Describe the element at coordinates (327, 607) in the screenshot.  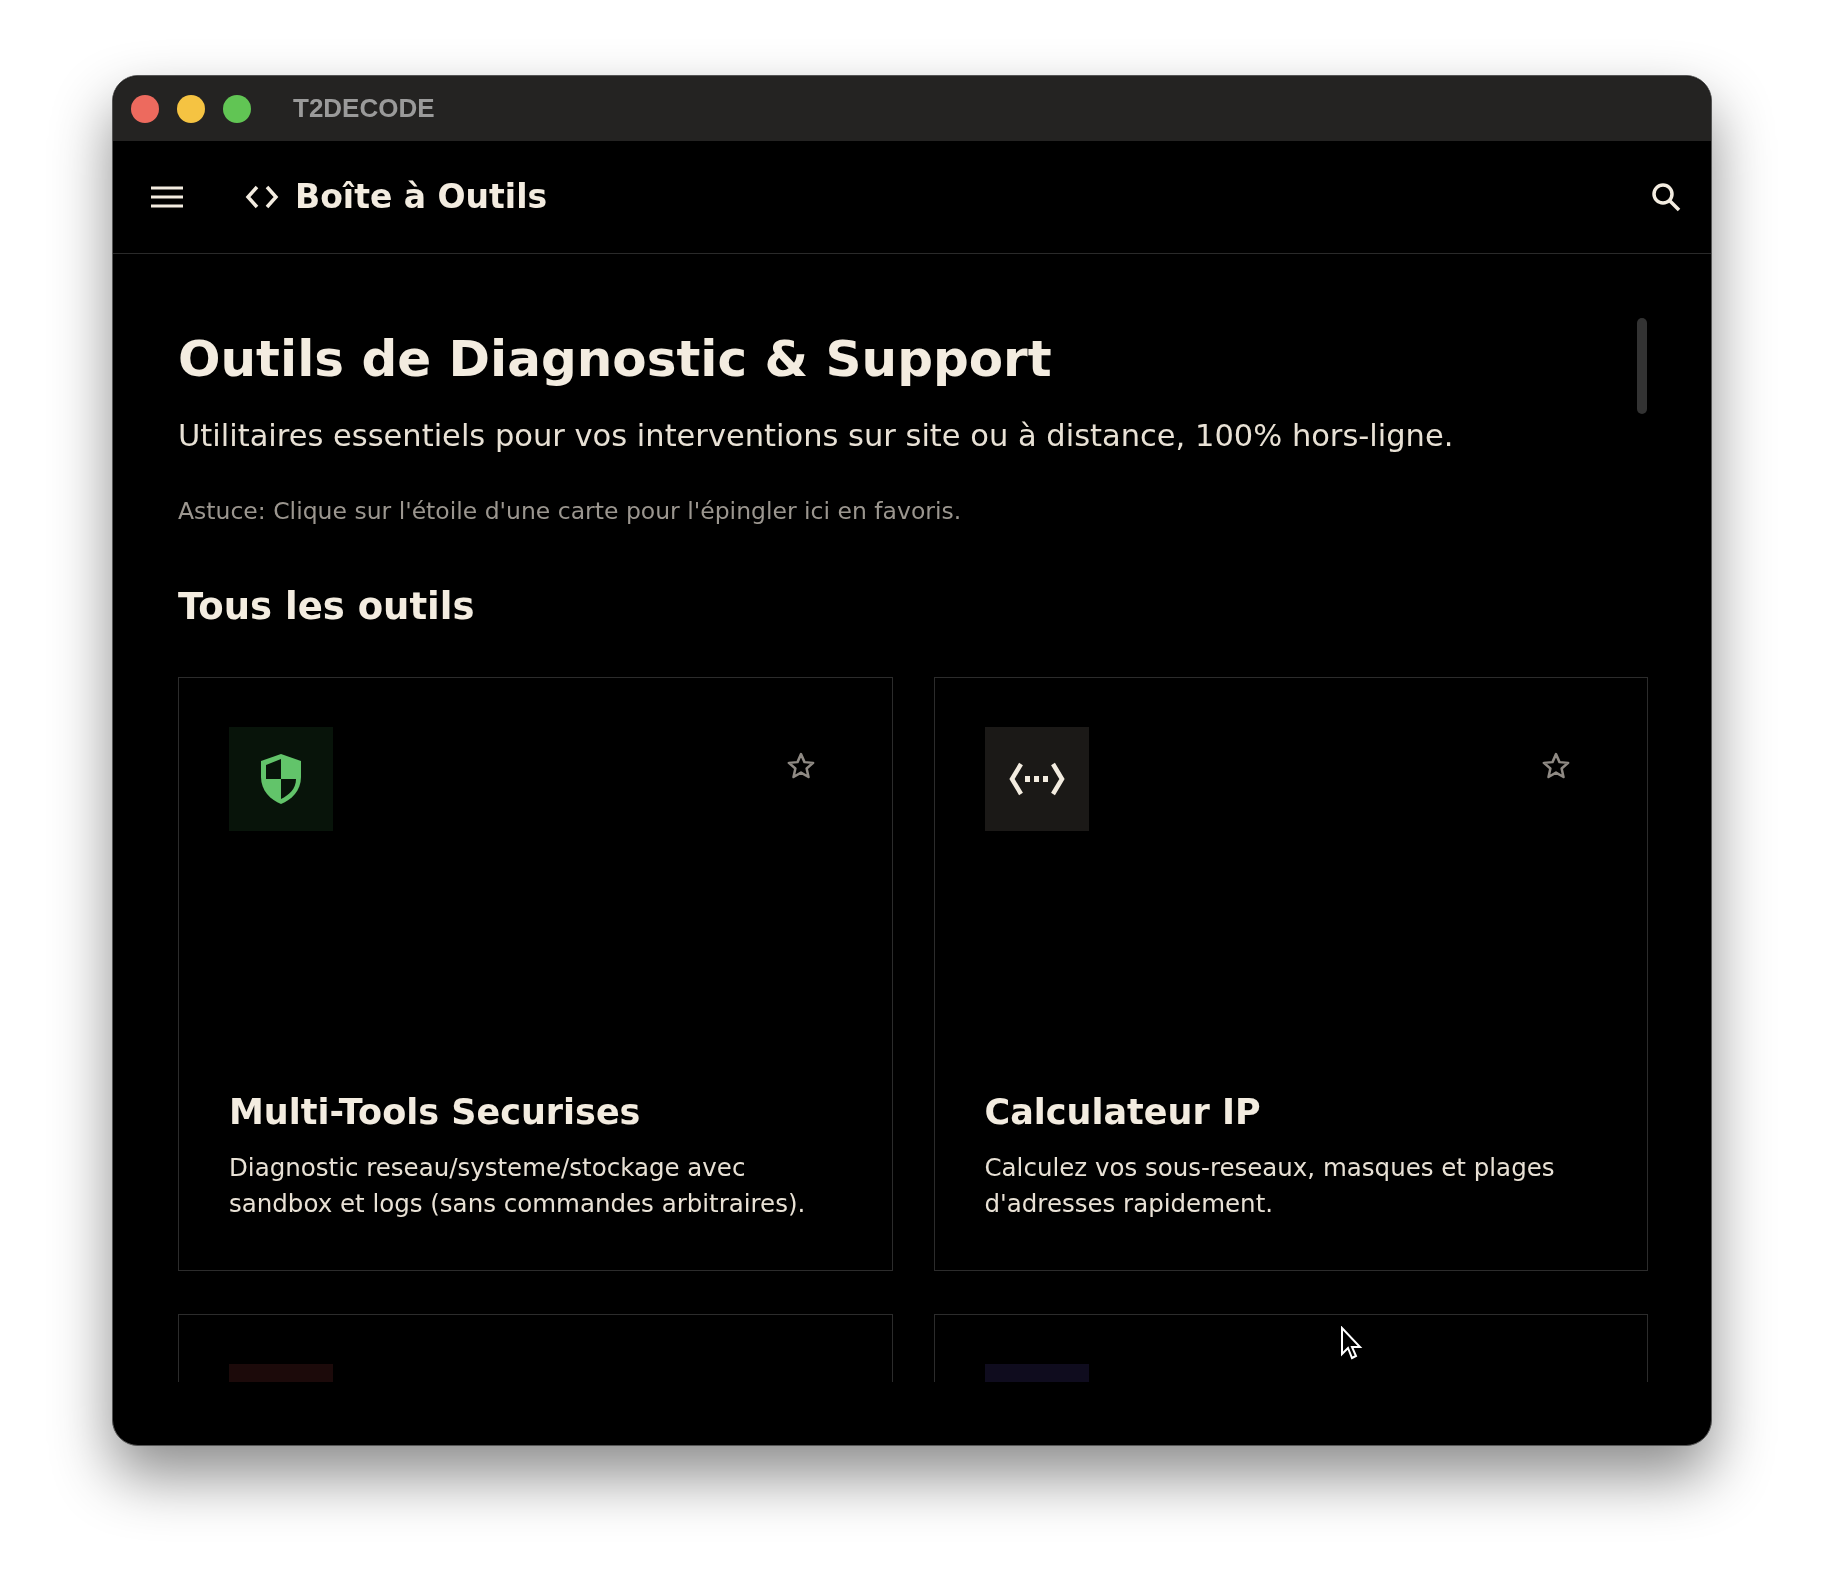
I see `section-title: Tous les outils` at that location.